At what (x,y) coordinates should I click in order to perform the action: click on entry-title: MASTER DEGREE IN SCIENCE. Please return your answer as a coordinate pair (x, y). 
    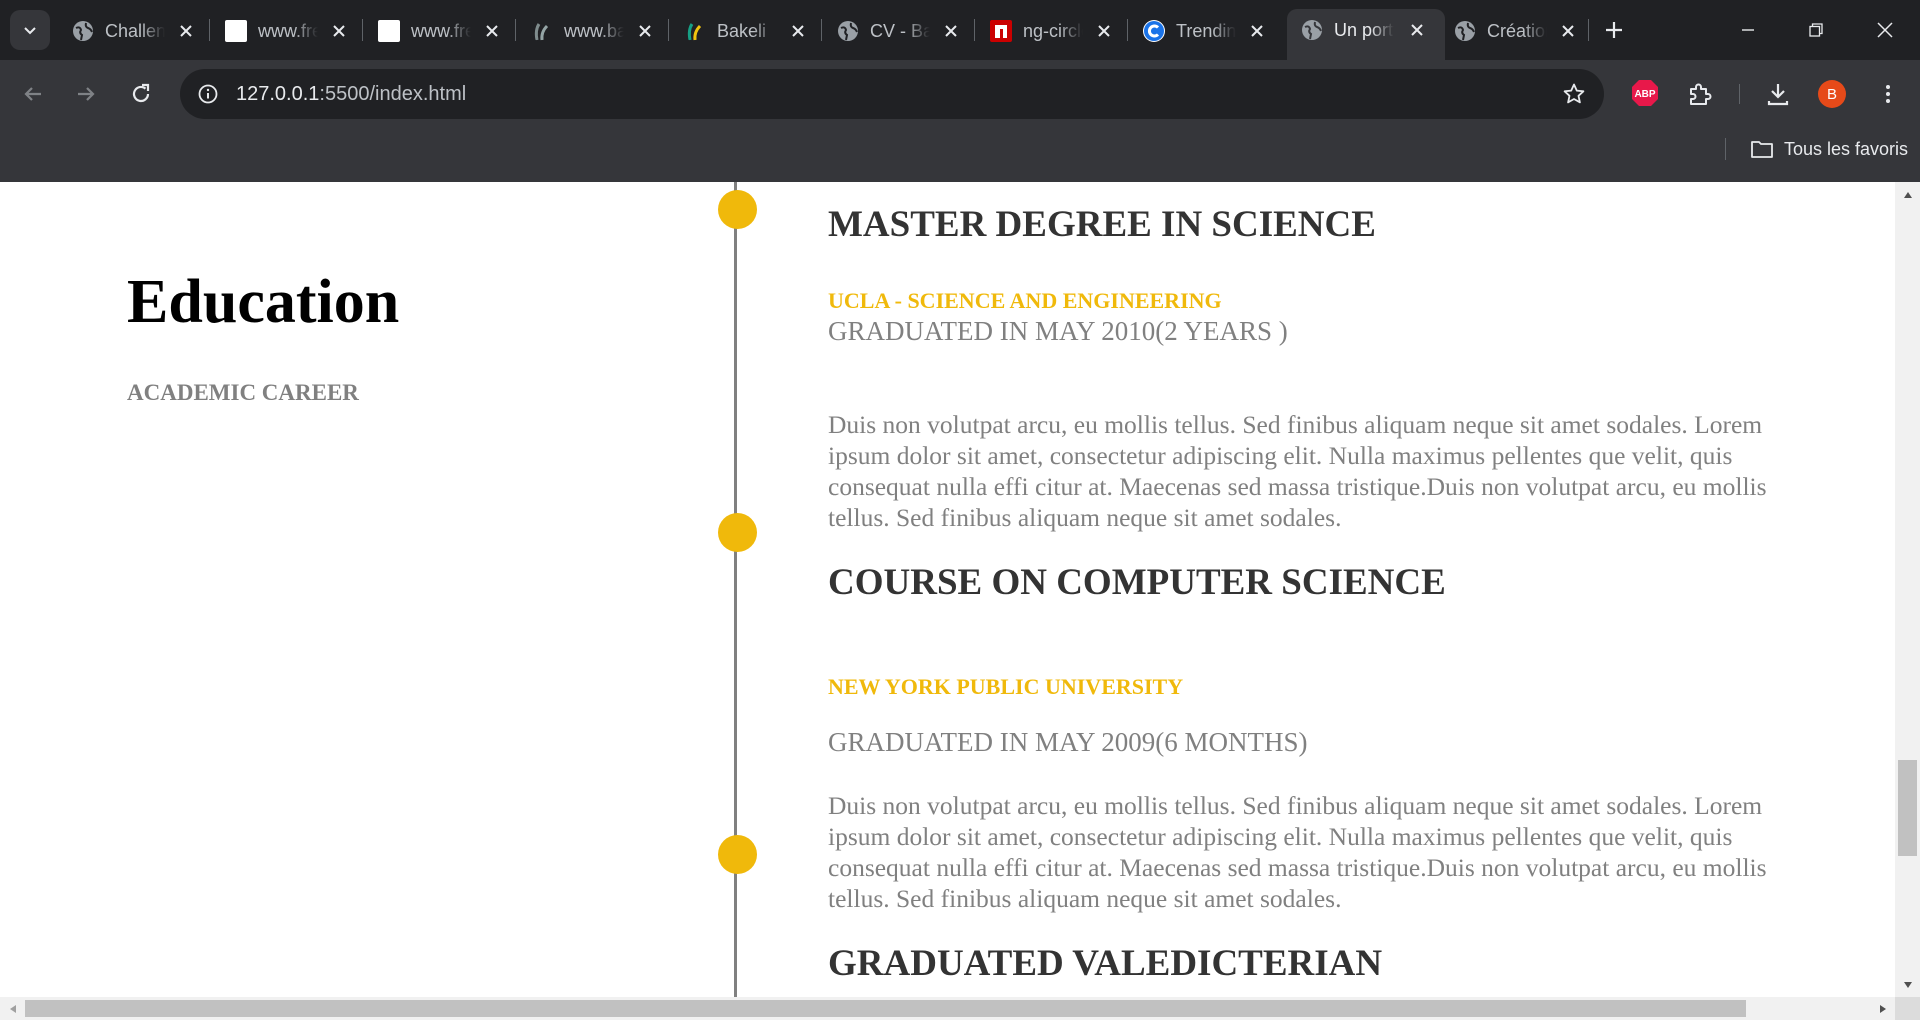
    Looking at the image, I should click on (1102, 224).